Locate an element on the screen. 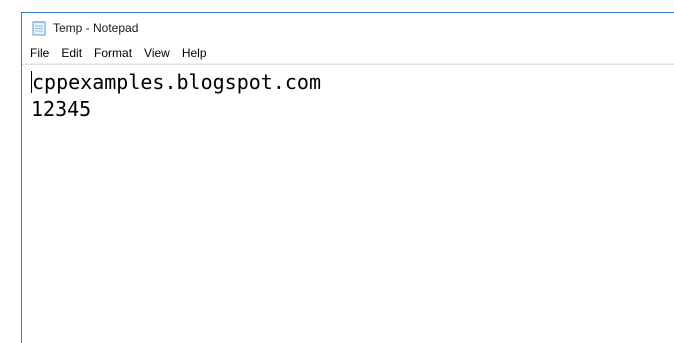 This screenshot has width=674, height=343. menu-edit: Edit is located at coordinates (71, 53).